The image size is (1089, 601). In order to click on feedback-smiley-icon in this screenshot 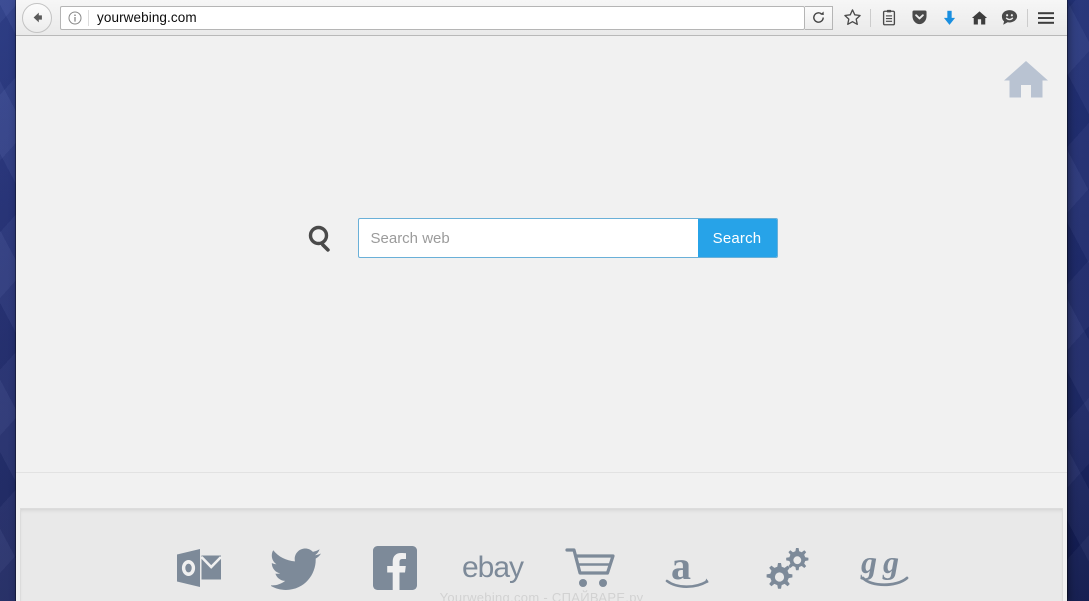, I will do `click(1009, 17)`.